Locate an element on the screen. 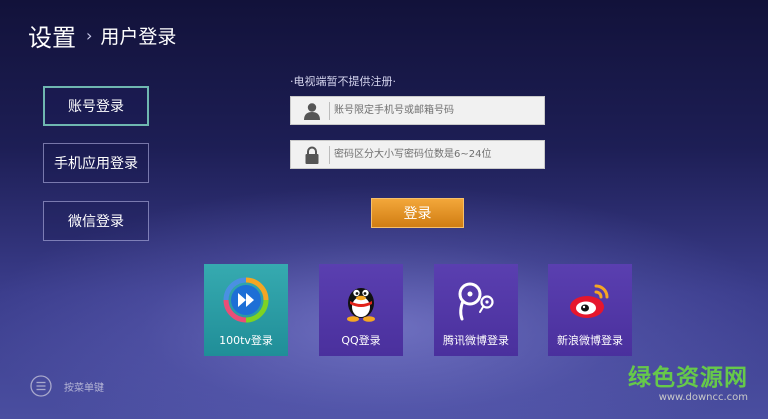 The image size is (768, 419). login-100tv-button: 100tv登录 is located at coordinates (246, 310).